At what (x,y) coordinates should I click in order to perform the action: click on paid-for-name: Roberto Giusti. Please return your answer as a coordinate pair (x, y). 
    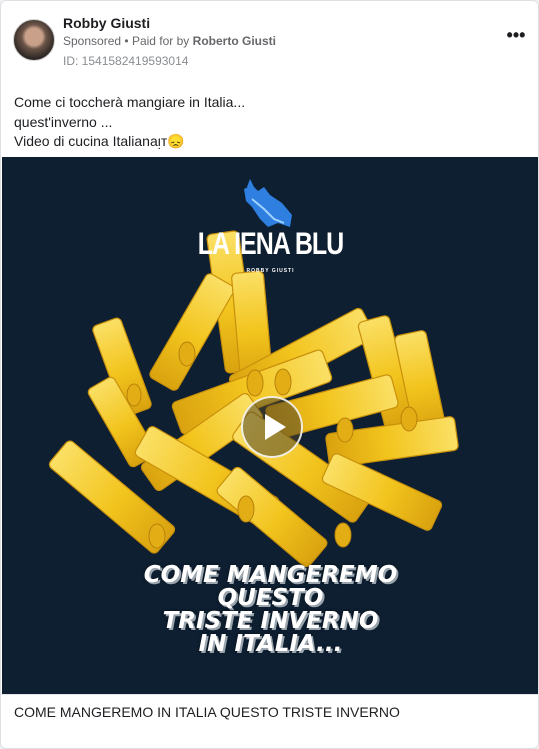
    Looking at the image, I should click on (234, 41).